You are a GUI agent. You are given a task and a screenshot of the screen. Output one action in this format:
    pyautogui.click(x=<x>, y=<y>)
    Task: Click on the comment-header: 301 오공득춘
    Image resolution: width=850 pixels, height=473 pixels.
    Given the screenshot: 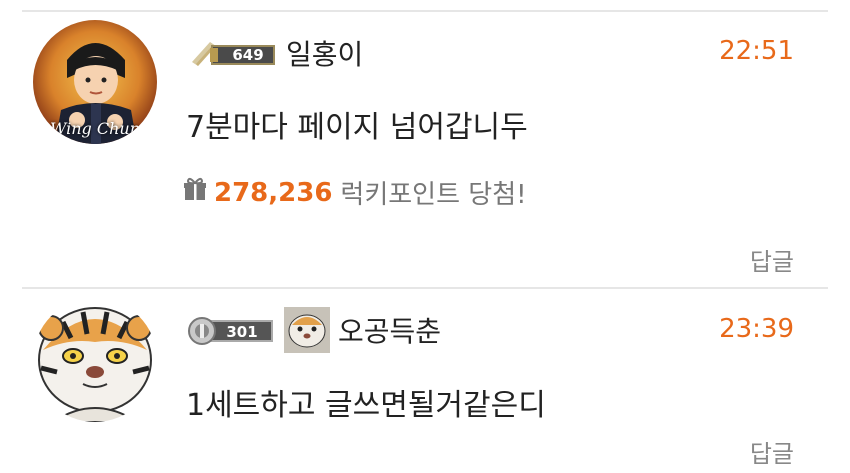 What is the action you would take?
    pyautogui.click(x=313, y=330)
    